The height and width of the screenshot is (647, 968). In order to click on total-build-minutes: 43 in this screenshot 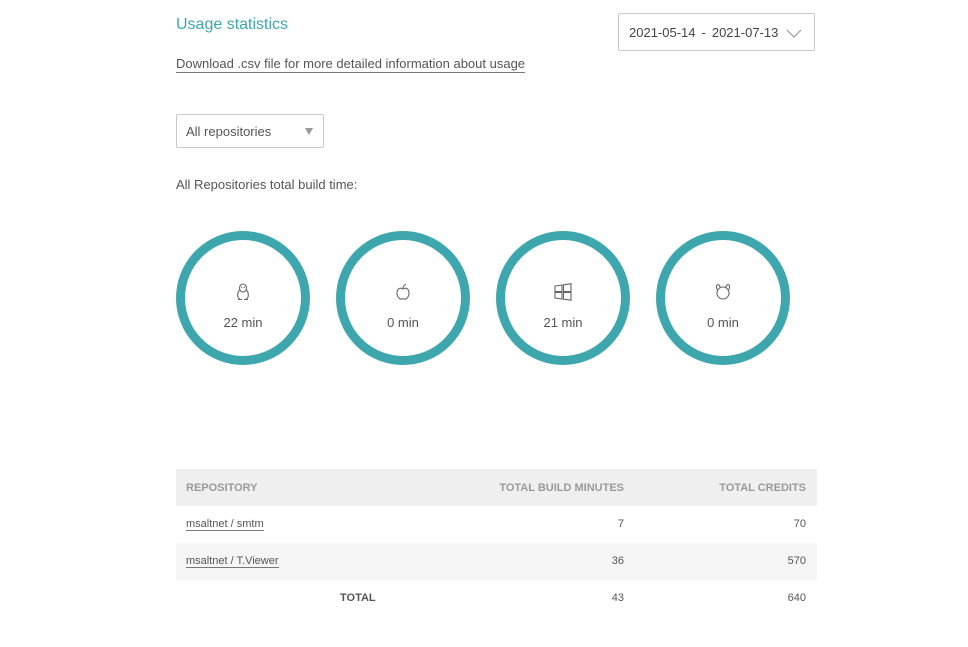, I will do `click(617, 598)`.